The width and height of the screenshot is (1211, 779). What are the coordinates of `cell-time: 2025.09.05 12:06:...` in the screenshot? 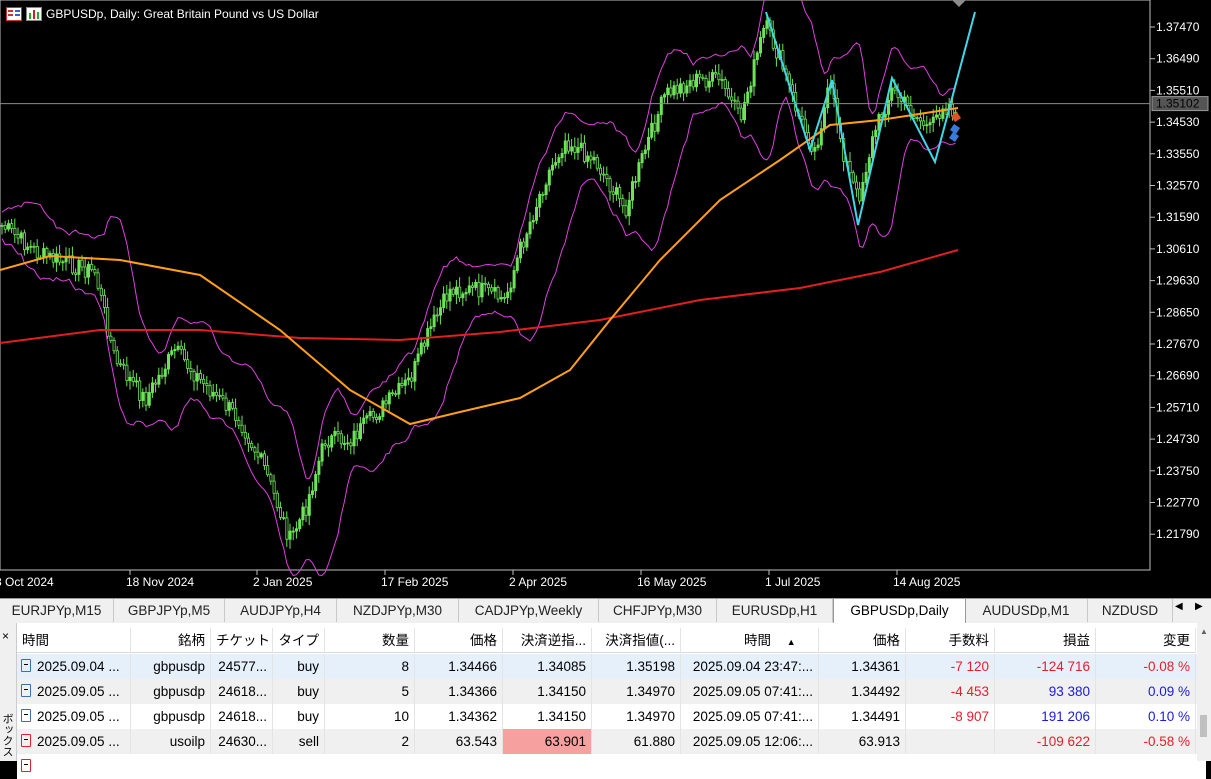 It's located at (750, 741).